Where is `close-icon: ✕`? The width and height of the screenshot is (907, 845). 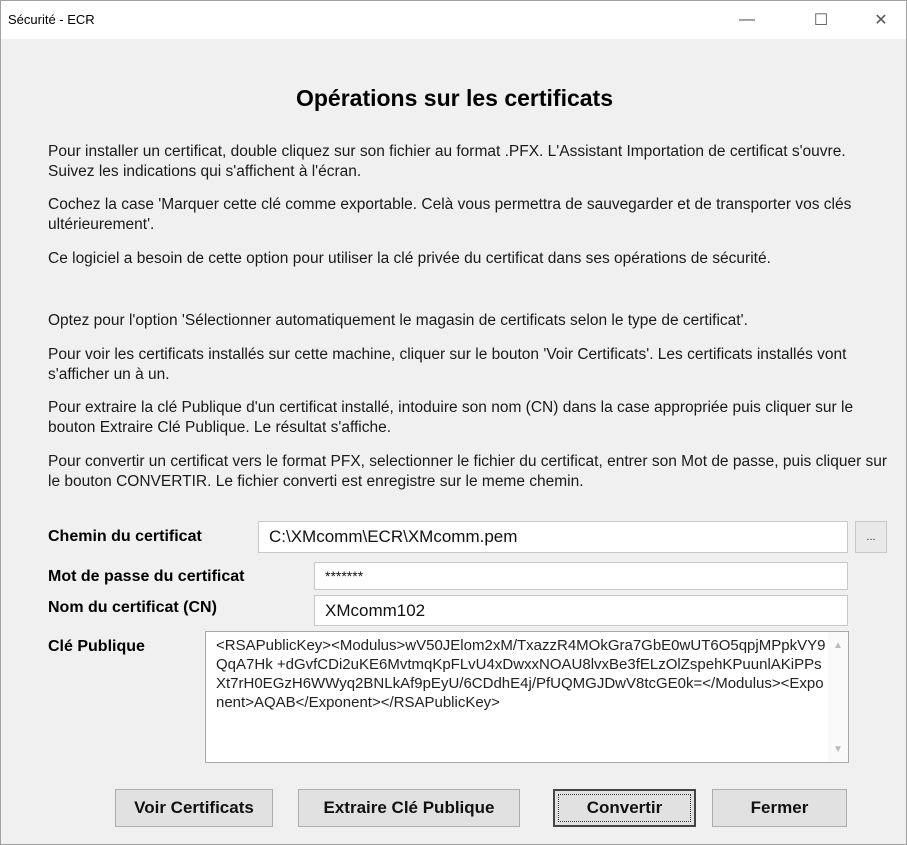
close-icon: ✕ is located at coordinates (881, 20).